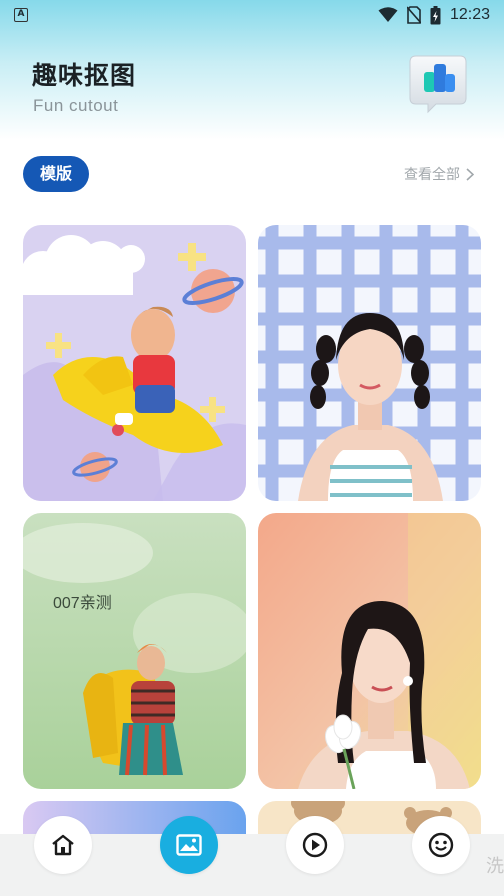 The width and height of the screenshot is (504, 896). Describe the element at coordinates (76, 105) in the screenshot. I see `page-subtitle: Fun cutout` at that location.